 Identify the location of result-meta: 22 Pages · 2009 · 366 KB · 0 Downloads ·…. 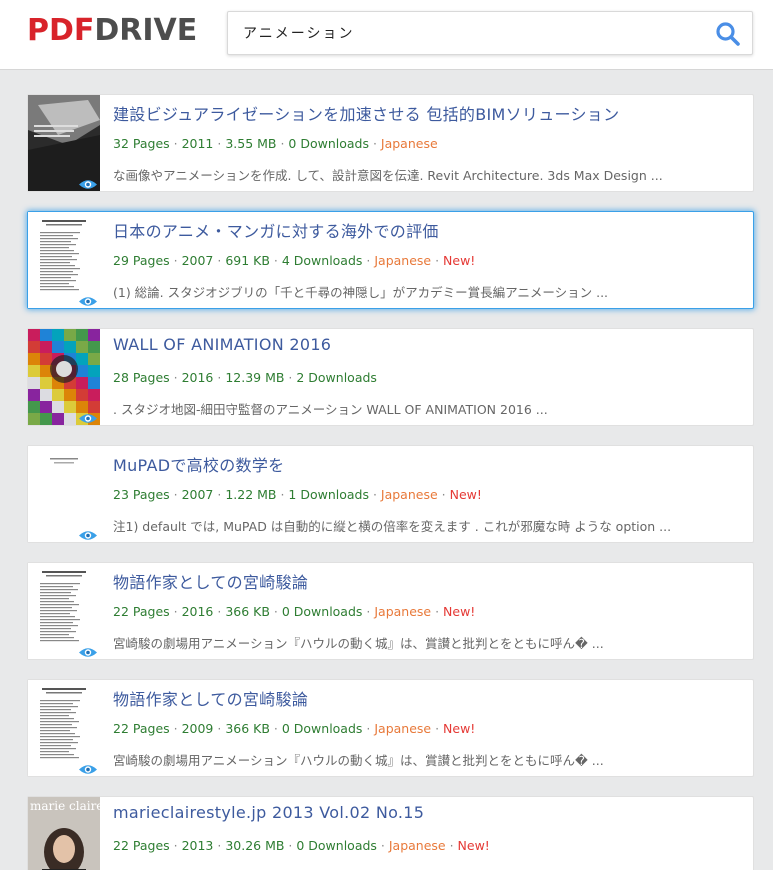
(294, 728).